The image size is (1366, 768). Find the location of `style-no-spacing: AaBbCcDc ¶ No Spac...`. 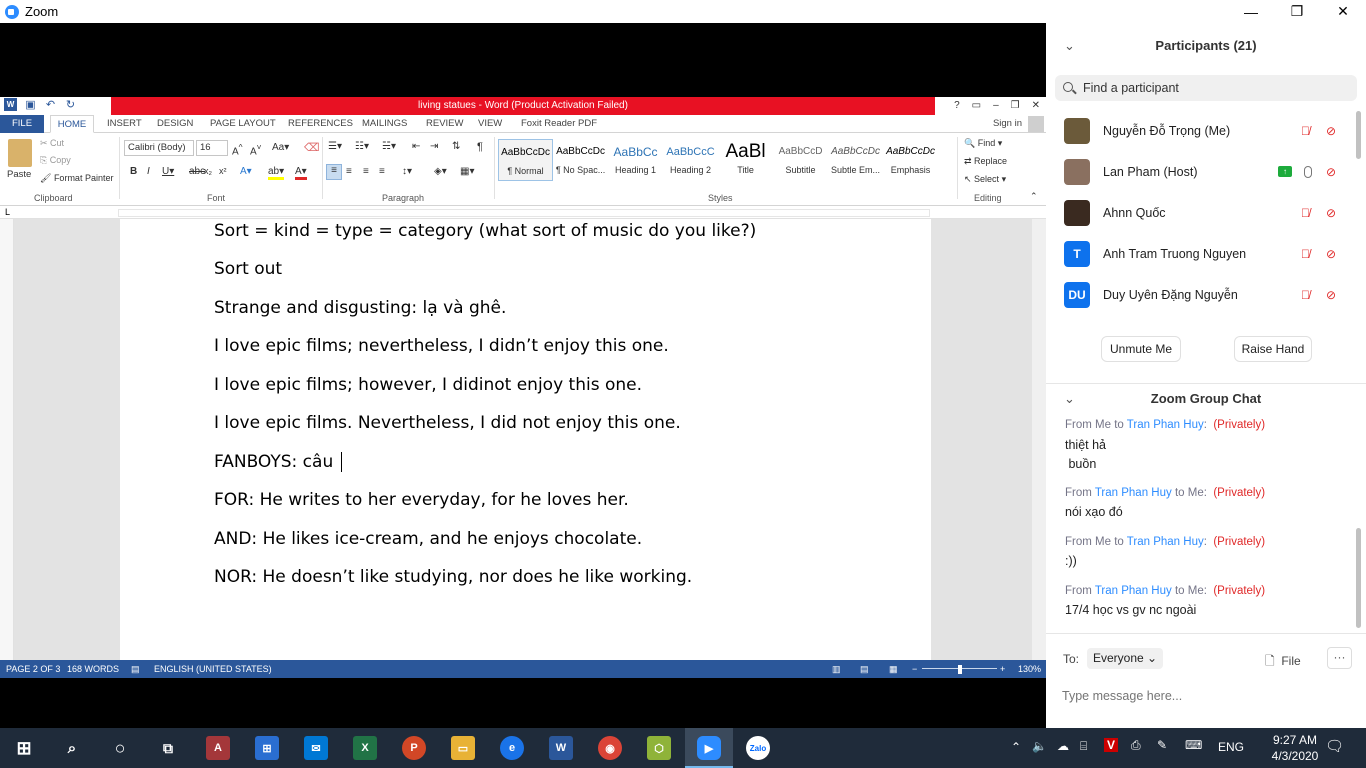

style-no-spacing: AaBbCcDc ¶ No Spac... is located at coordinates (580, 160).